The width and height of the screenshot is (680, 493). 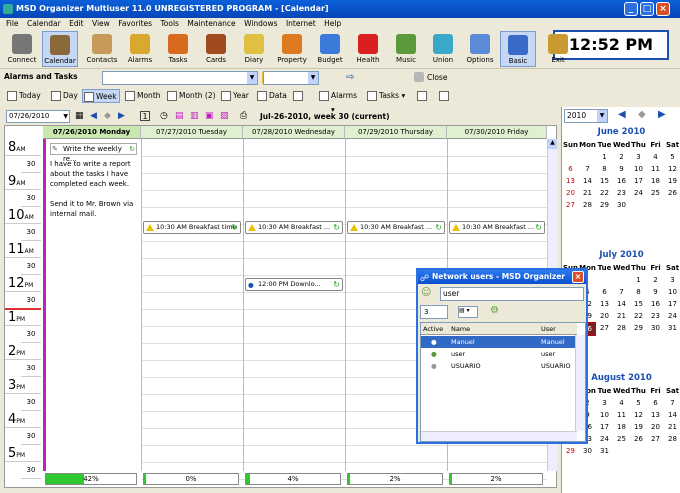 What do you see at coordinates (396, 132) in the screenshot?
I see `day-header: 07/29/2010 Thursday` at bounding box center [396, 132].